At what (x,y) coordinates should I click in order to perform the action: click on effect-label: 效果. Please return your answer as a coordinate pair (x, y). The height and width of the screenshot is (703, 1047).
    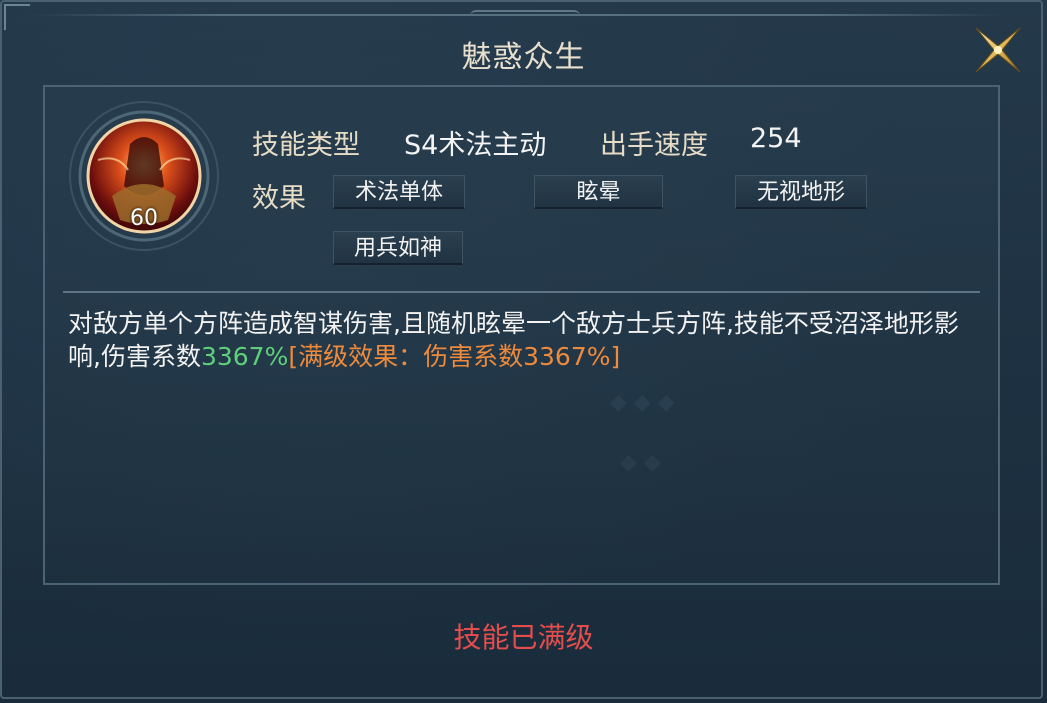
    Looking at the image, I should click on (279, 198).